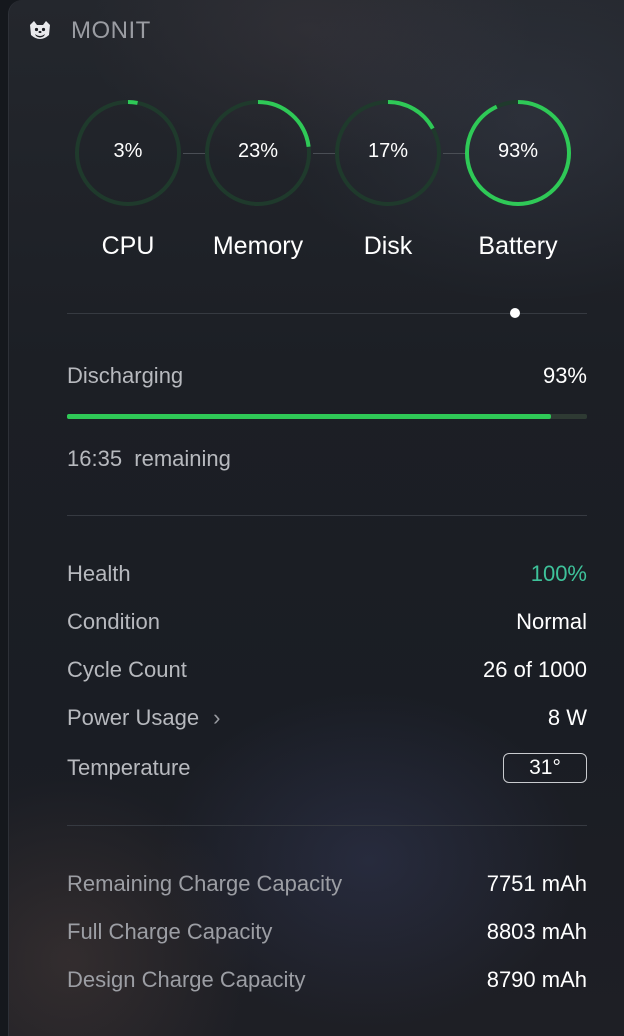 The image size is (624, 1036). What do you see at coordinates (515, 313) in the screenshot?
I see `page-indicator-dot` at bounding box center [515, 313].